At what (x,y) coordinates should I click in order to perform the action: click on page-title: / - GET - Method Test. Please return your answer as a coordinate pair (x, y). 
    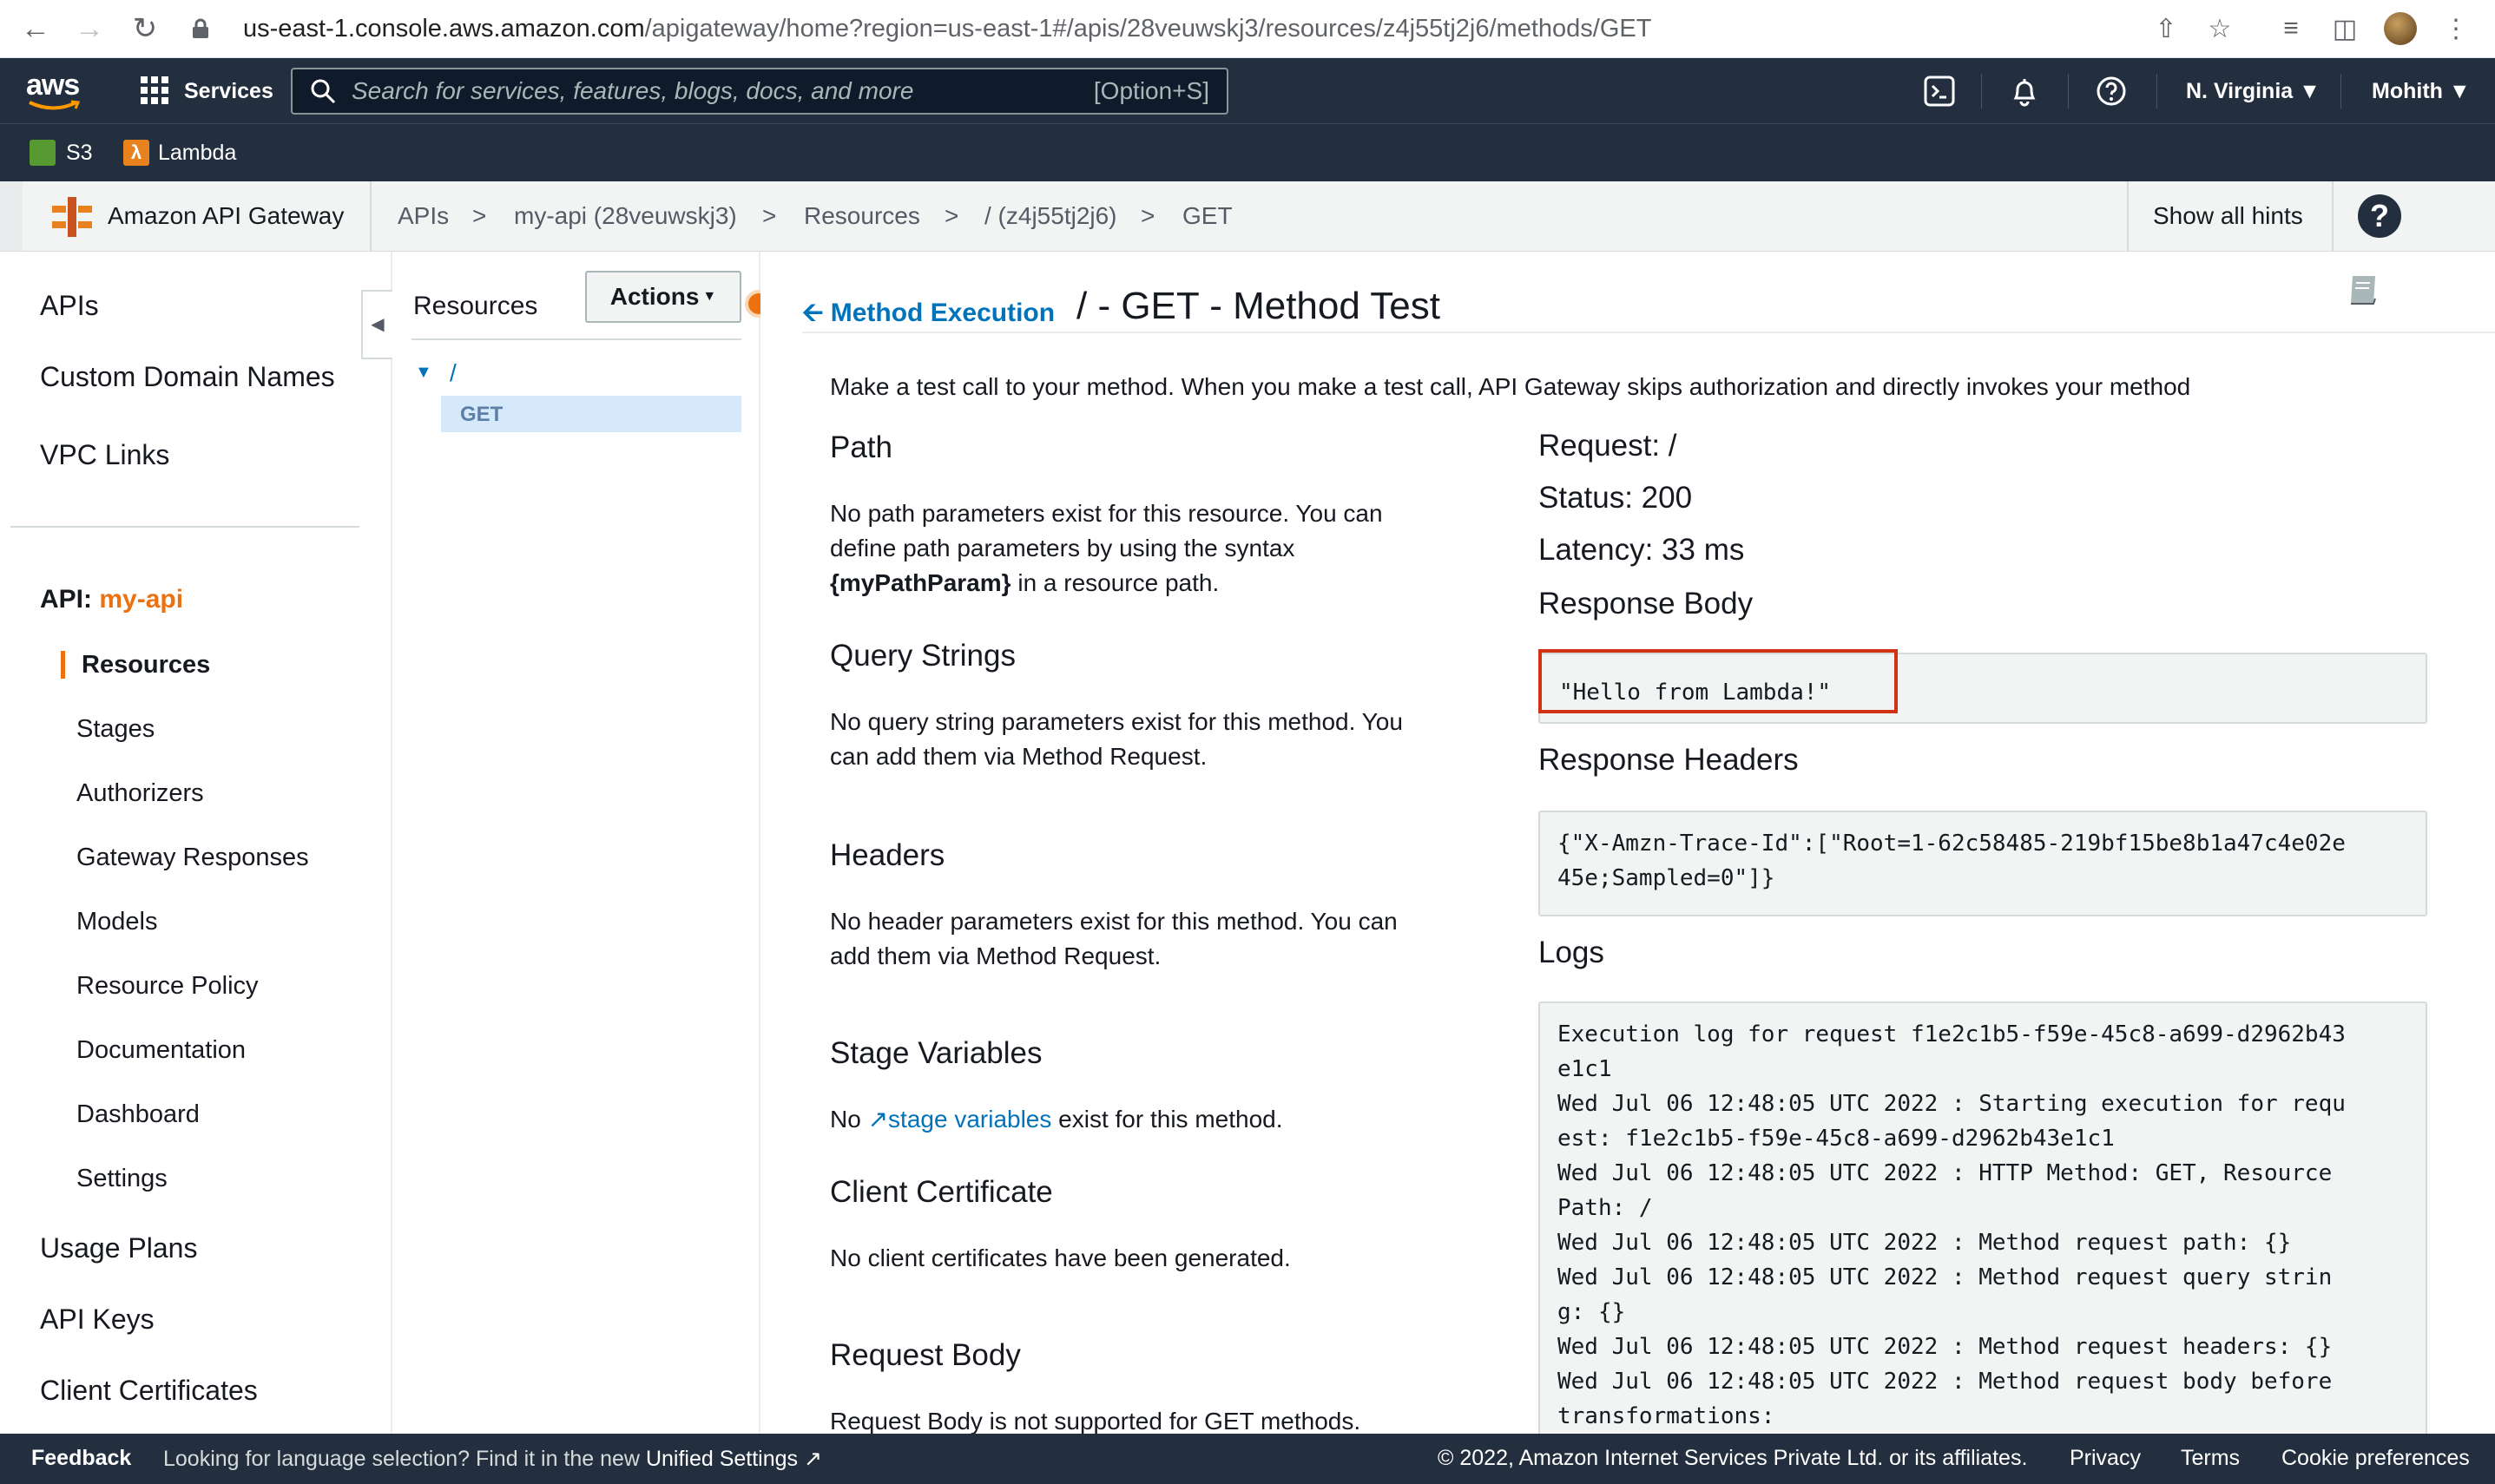
    Looking at the image, I should click on (1258, 306).